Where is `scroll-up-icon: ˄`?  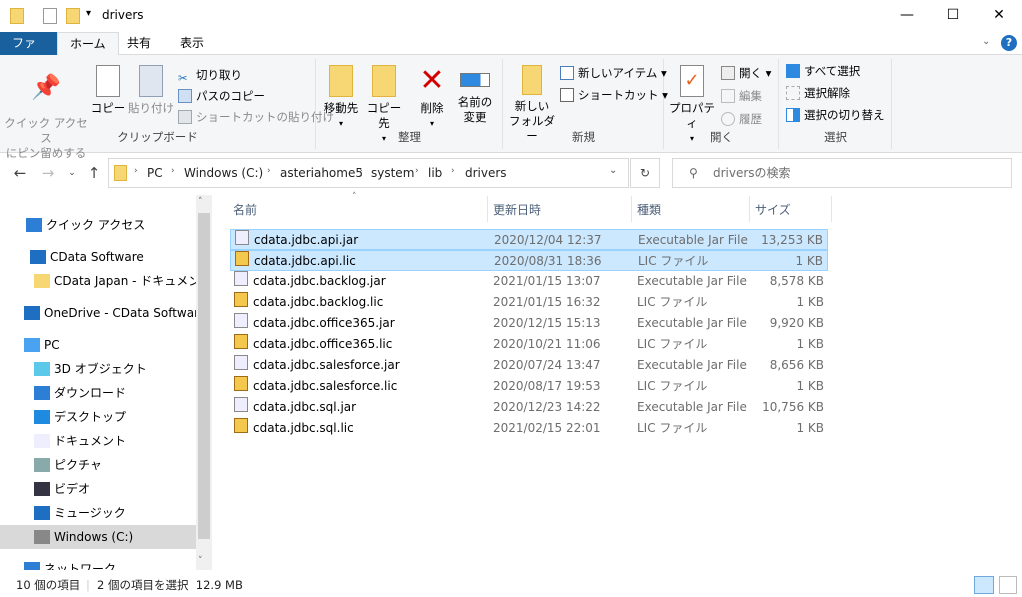 scroll-up-icon: ˄ is located at coordinates (200, 202).